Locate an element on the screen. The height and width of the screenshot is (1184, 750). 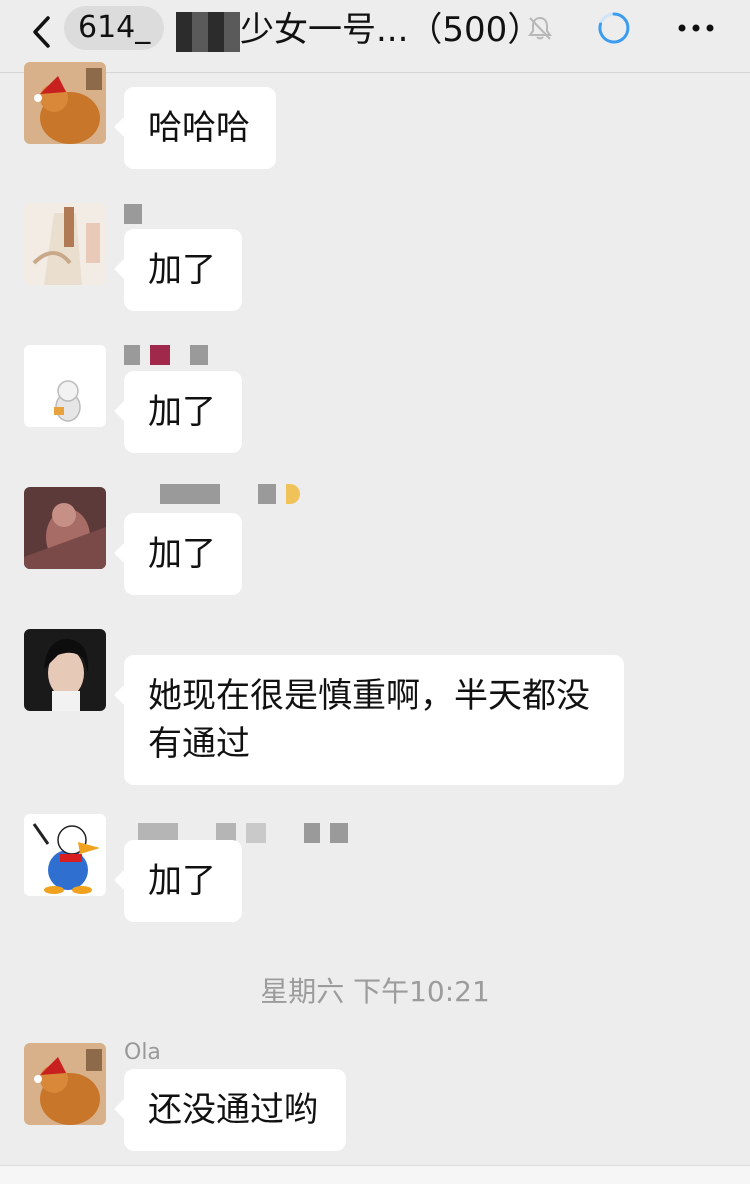
chat-timestamp: 星期六 下午10:21 is located at coordinates (375, 991).